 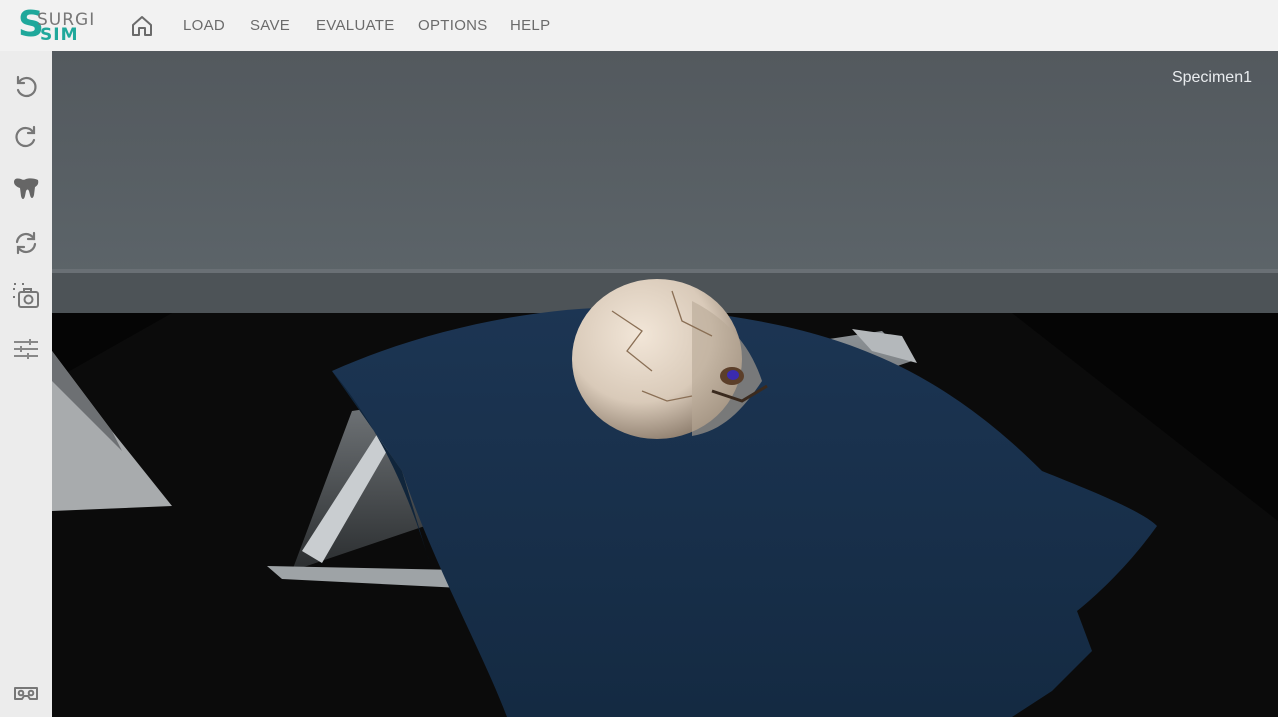 What do you see at coordinates (355, 25) in the screenshot?
I see `menu-evaluate: EVALUATE` at bounding box center [355, 25].